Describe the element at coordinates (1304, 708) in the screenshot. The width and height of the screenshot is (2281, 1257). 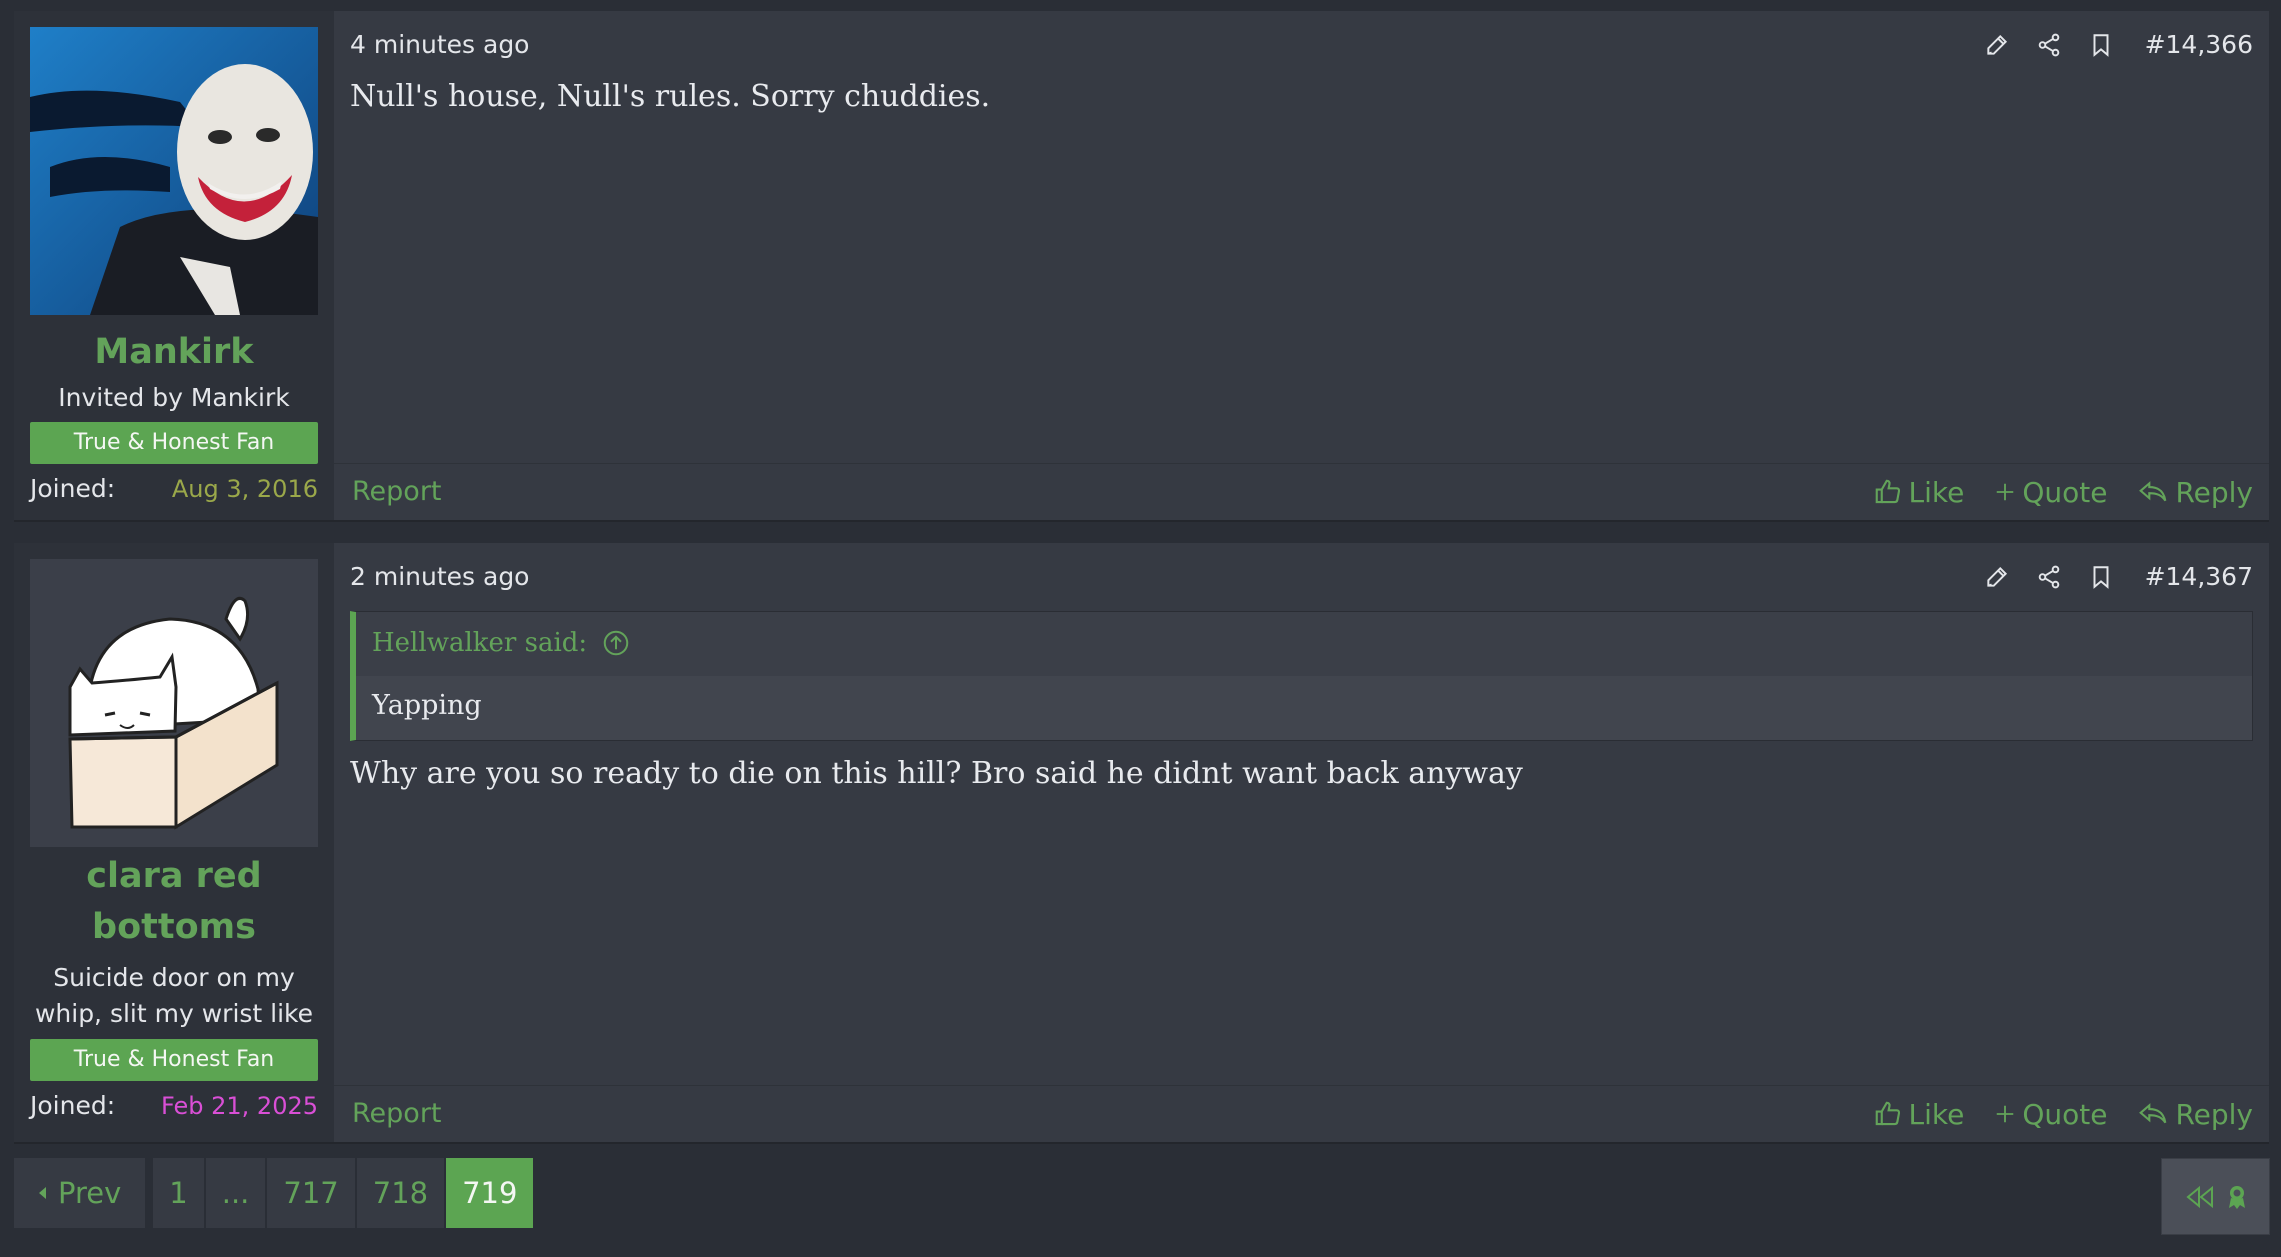
I see `quote-text: Yapping` at that location.